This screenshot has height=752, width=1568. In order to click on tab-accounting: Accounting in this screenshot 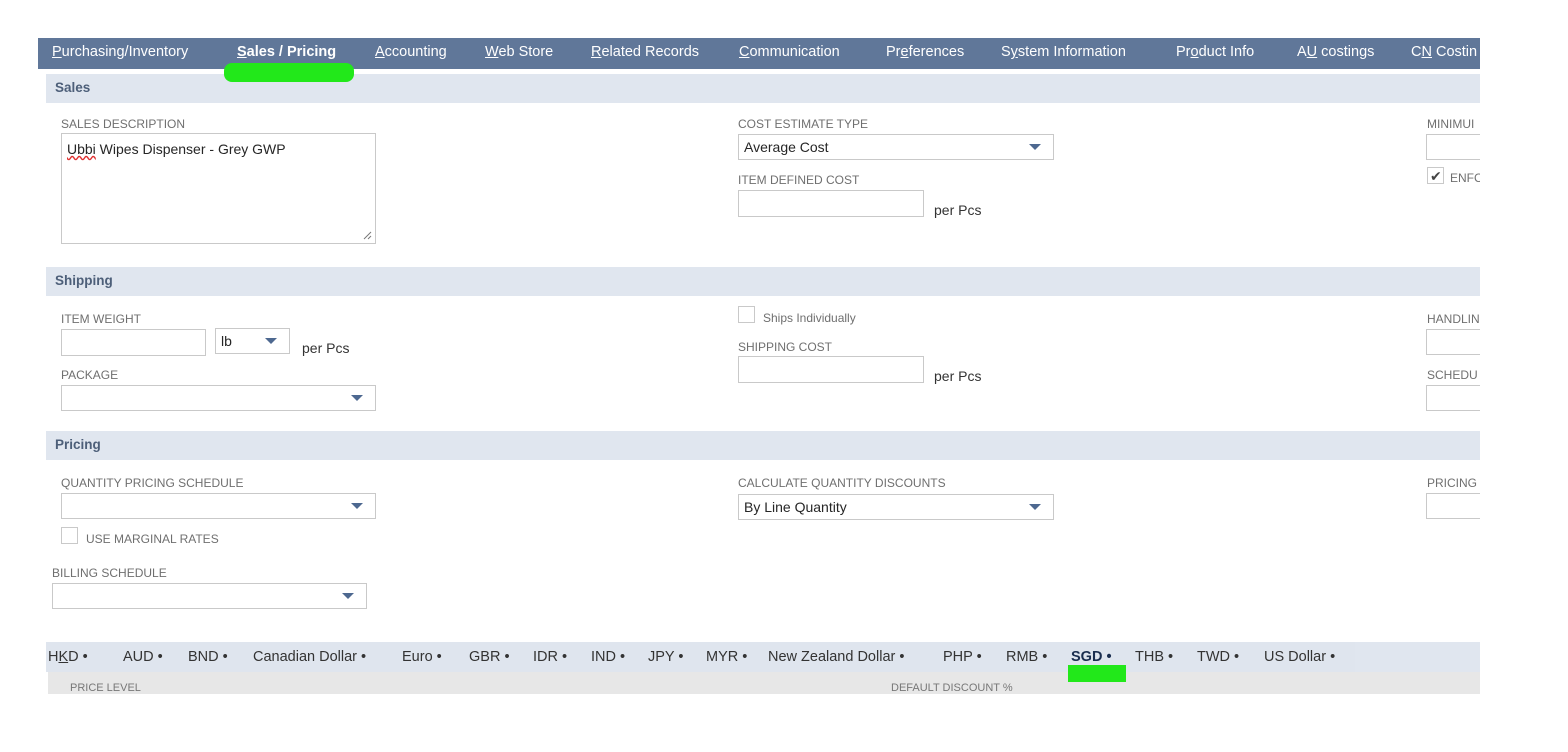, I will do `click(411, 52)`.